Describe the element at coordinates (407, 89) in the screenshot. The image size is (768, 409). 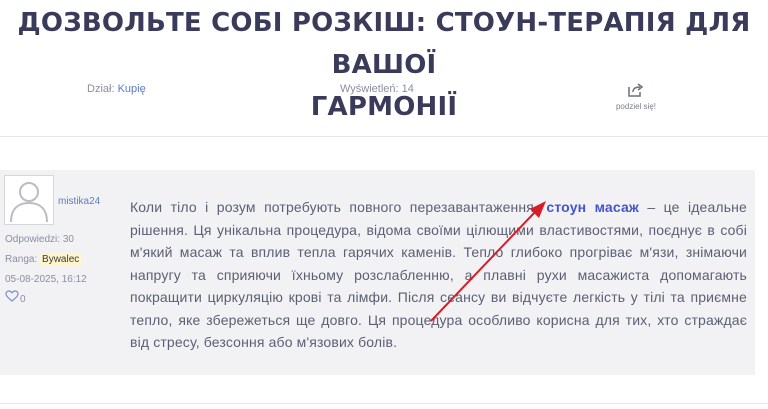
I see `views-count: 14` at that location.